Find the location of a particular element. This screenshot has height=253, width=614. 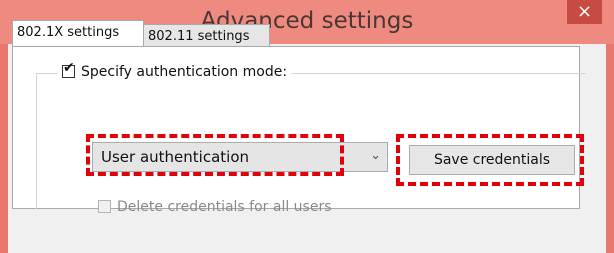

specify-auth-mode-checkbox-row: ✔ Specify authentication mode: is located at coordinates (175, 72).